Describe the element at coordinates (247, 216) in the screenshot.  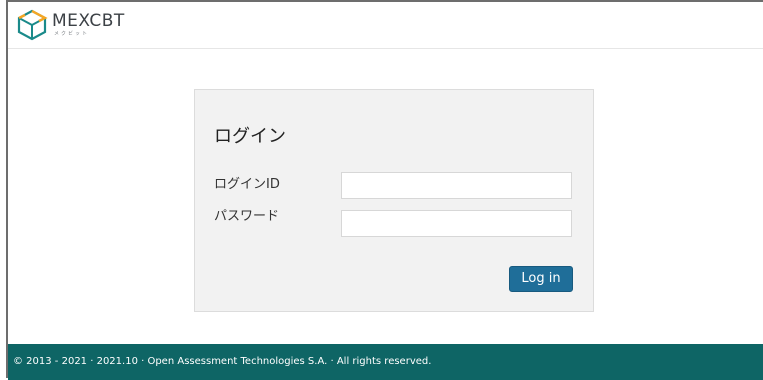
I see `password-label: パスワード` at that location.